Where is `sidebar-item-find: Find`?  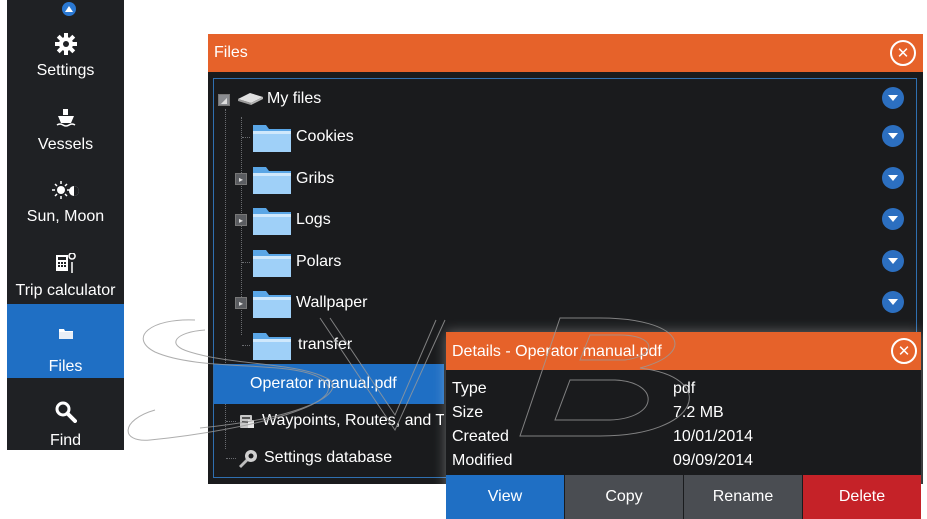 sidebar-item-find: Find is located at coordinates (65, 416).